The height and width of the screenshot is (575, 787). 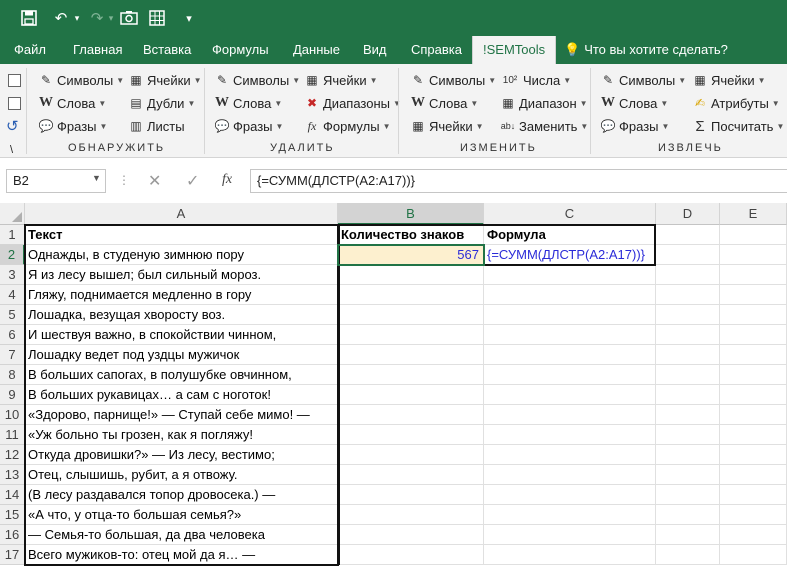 I want to click on tab-formulas: Формулы, so click(x=240, y=50).